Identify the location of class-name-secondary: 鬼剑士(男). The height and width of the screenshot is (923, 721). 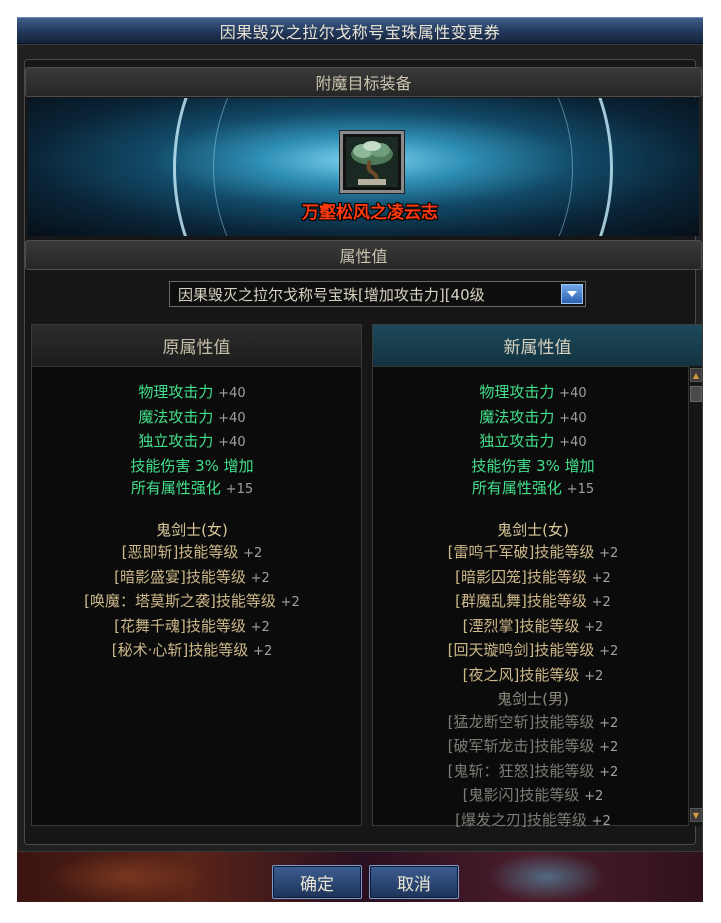
(533, 699).